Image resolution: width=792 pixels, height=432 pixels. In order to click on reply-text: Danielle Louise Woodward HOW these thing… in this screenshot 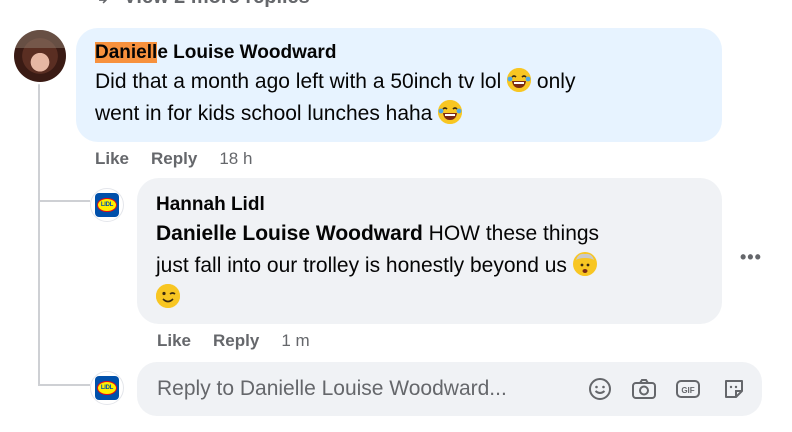, I will do `click(377, 266)`.